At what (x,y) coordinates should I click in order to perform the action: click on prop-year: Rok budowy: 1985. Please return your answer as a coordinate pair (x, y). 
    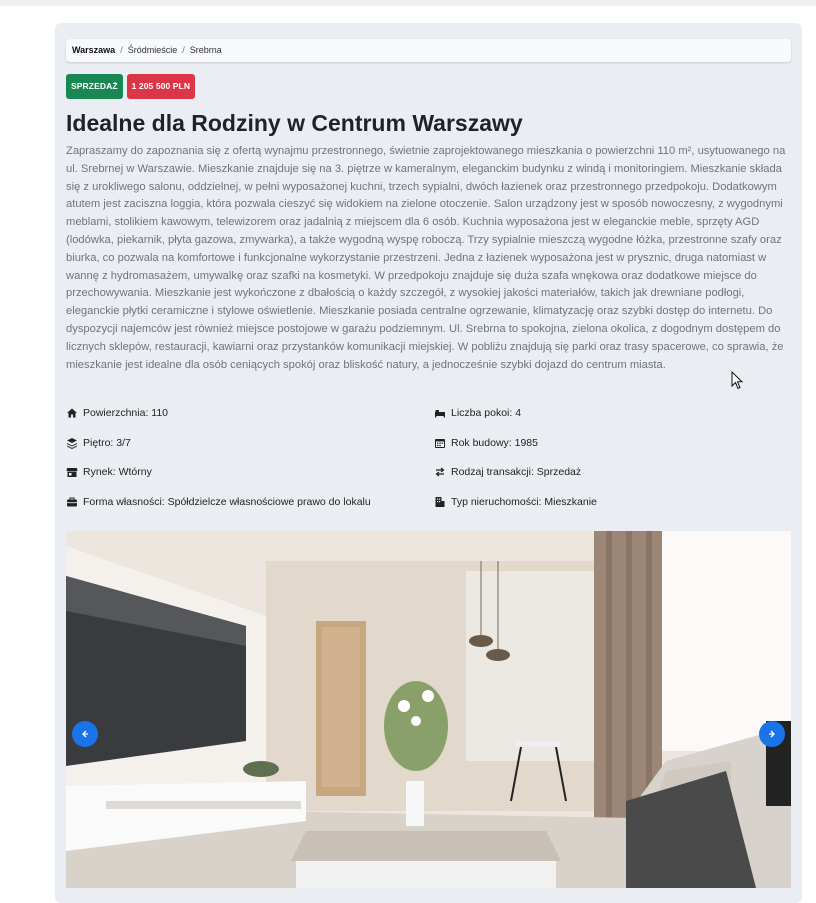
    Looking at the image, I should click on (486, 443).